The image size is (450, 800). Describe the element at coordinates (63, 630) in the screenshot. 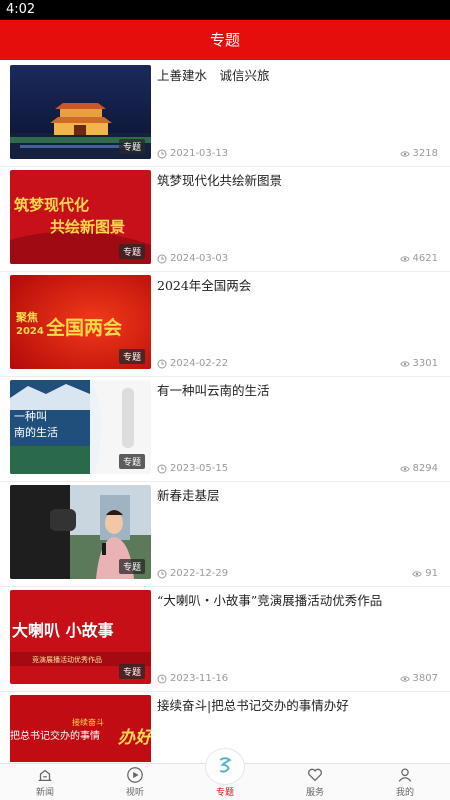

I see `svg-text: 大喇叭 小故事` at that location.